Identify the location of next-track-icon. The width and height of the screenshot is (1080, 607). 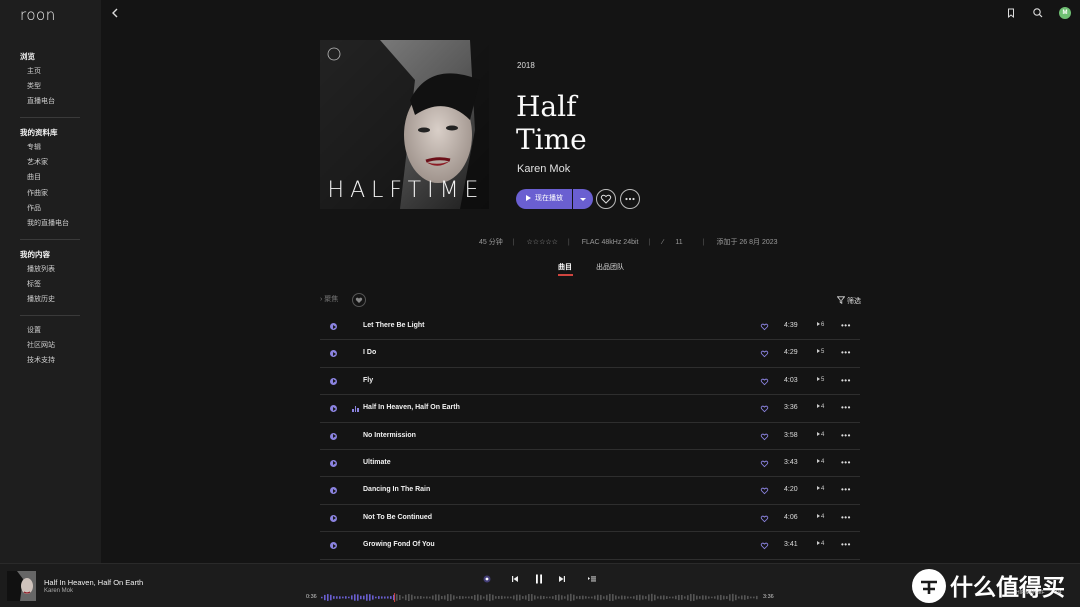
(562, 579).